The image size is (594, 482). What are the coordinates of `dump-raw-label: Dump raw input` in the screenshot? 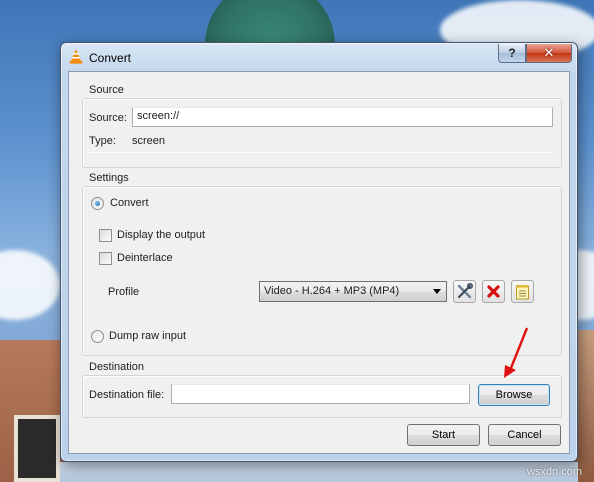 It's located at (147, 336).